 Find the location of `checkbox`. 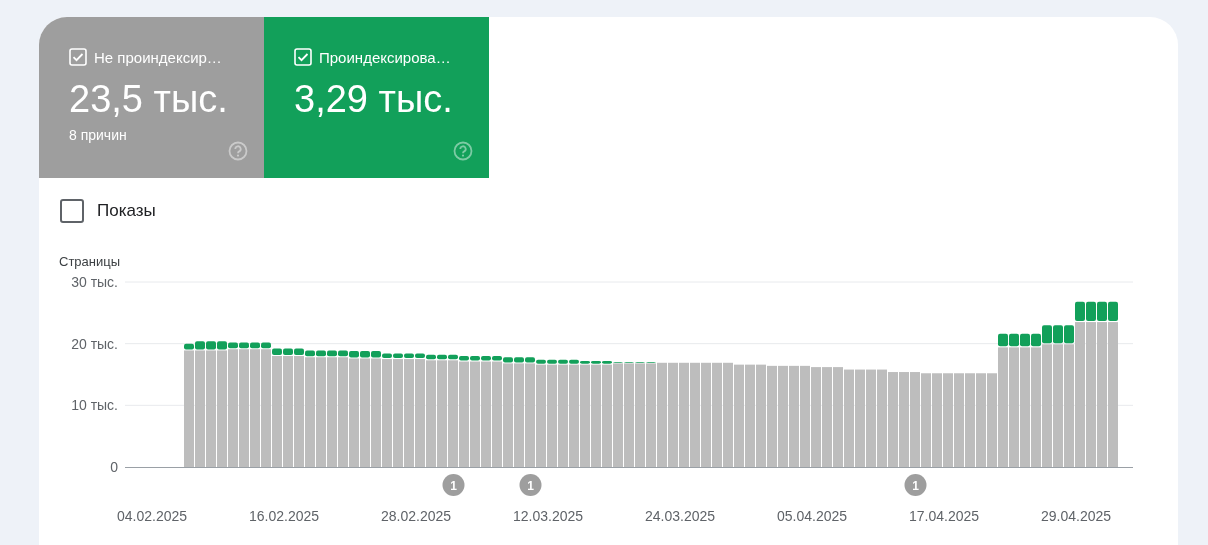

checkbox is located at coordinates (72, 211).